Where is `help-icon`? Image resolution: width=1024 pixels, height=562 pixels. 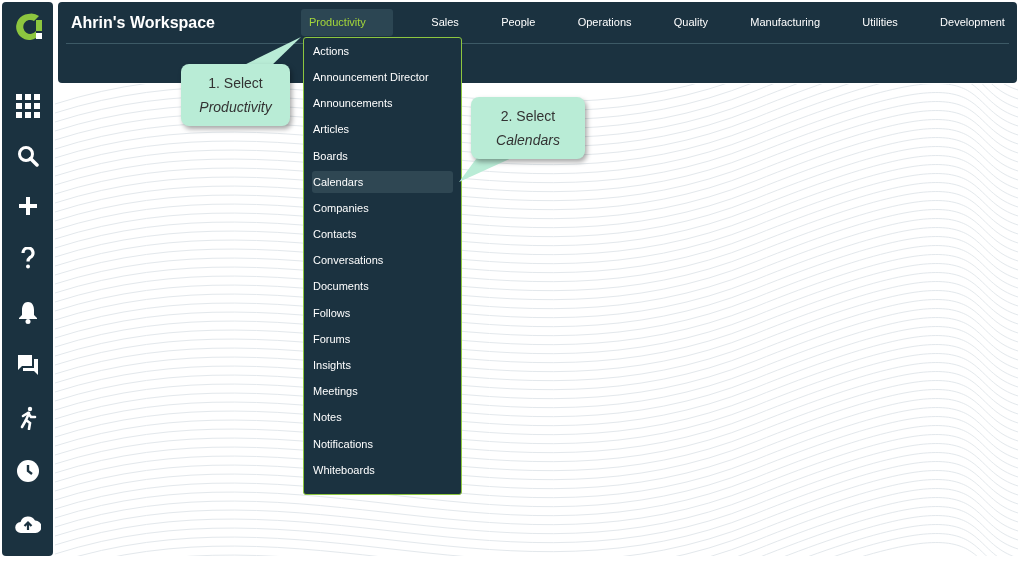
help-icon is located at coordinates (27, 258).